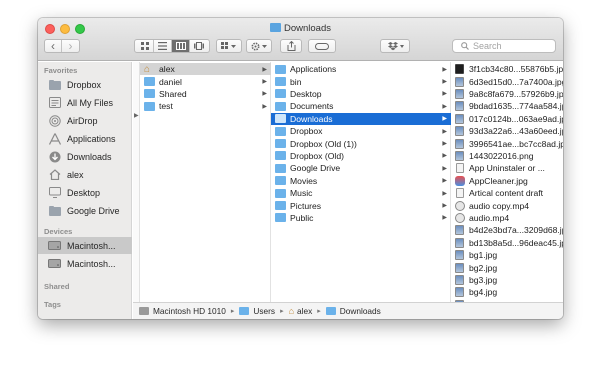 This screenshot has width=602, height=374. What do you see at coordinates (507, 94) in the screenshot?
I see `col4-row: 9a8c8fa679...57926b9.jpg` at bounding box center [507, 94].